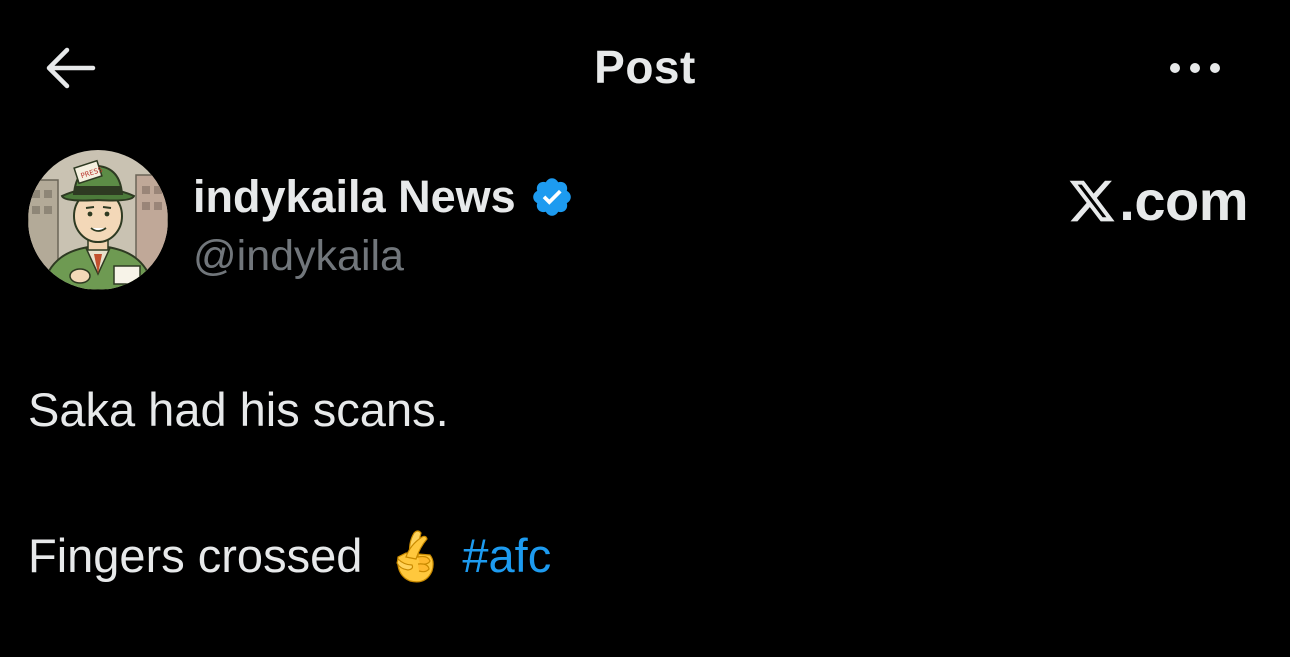  I want to click on hashtag-link: #afc, so click(506, 556).